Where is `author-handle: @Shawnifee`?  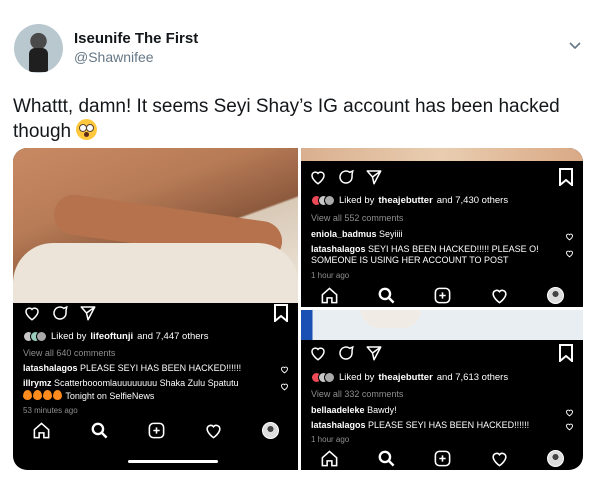
author-handle: @Shawnifee is located at coordinates (114, 57).